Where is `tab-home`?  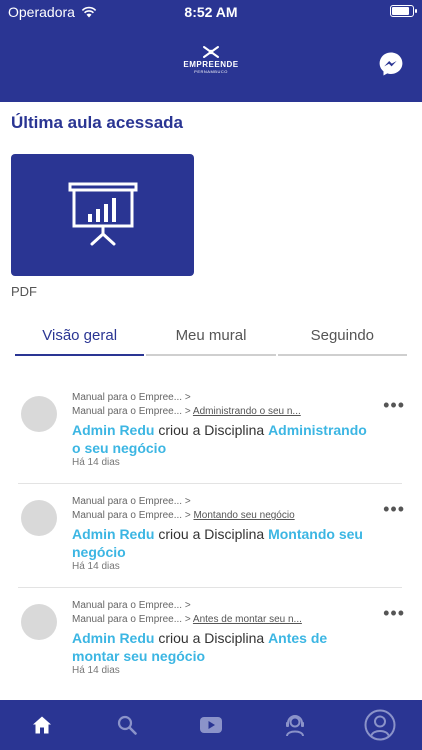 tab-home is located at coordinates (42, 725).